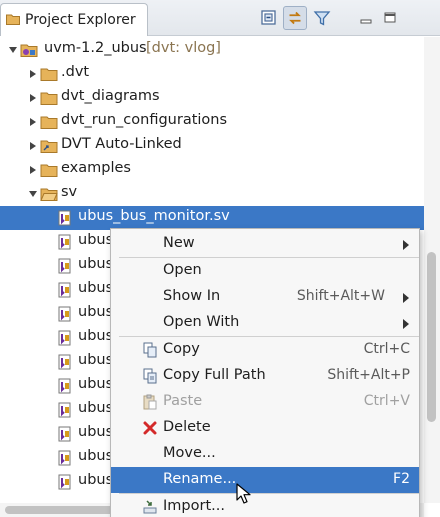  Describe the element at coordinates (49, 194) in the screenshot. I see `open-folder-icon` at that location.